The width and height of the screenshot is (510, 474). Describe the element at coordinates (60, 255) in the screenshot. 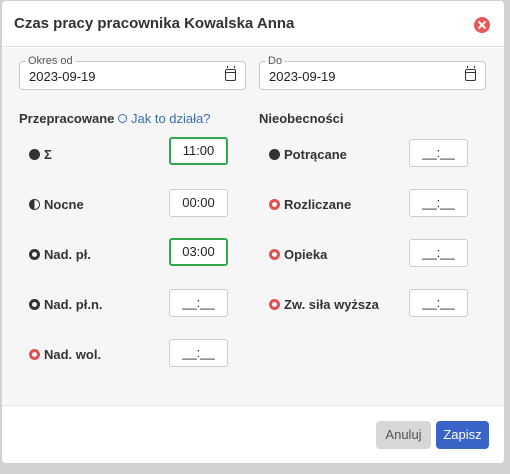

I see `worked-row-overtime-paid-label: Nad. pł.` at that location.